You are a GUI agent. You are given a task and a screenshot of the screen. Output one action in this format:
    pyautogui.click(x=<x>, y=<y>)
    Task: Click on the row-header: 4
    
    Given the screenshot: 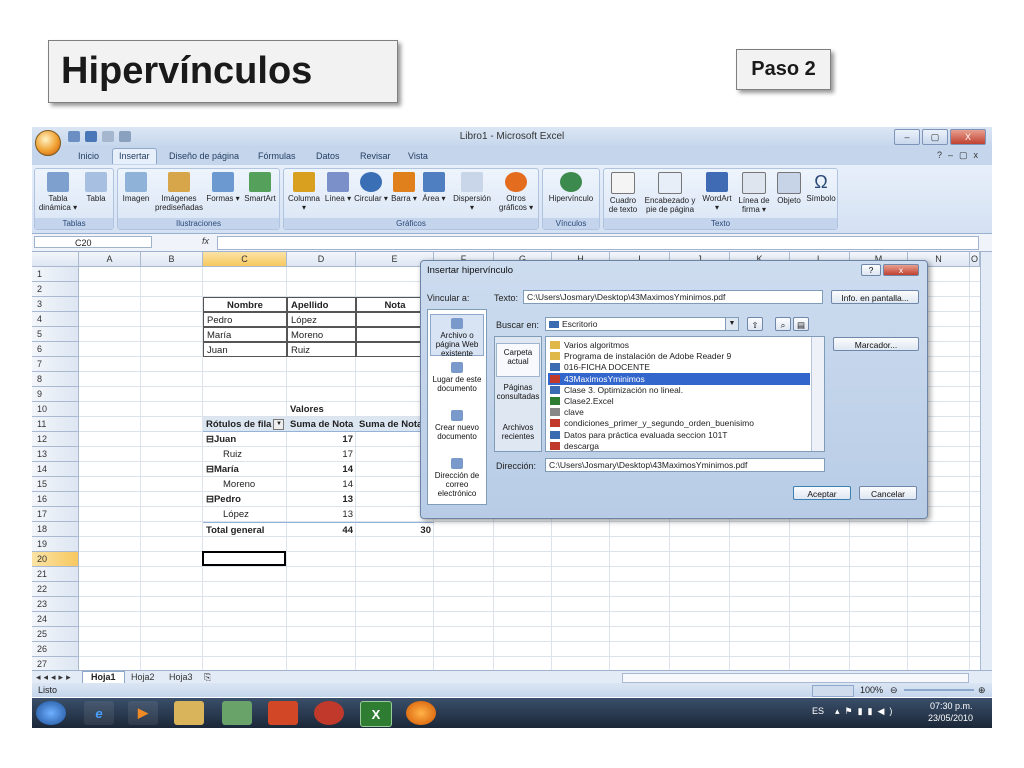 What is the action you would take?
    pyautogui.click(x=55, y=319)
    